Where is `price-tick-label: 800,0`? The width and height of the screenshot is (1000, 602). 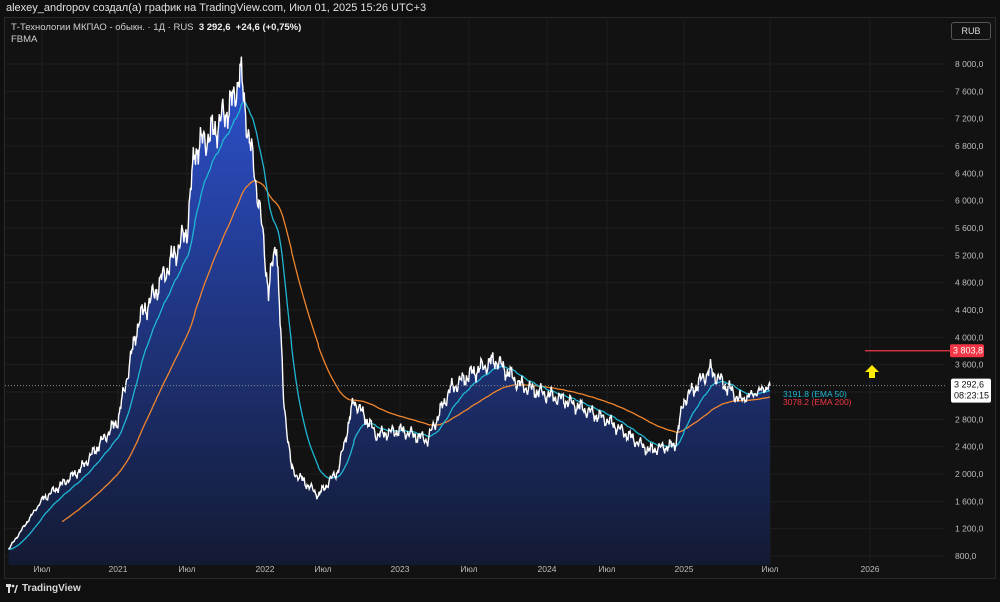 price-tick-label: 800,0 is located at coordinates (966, 556).